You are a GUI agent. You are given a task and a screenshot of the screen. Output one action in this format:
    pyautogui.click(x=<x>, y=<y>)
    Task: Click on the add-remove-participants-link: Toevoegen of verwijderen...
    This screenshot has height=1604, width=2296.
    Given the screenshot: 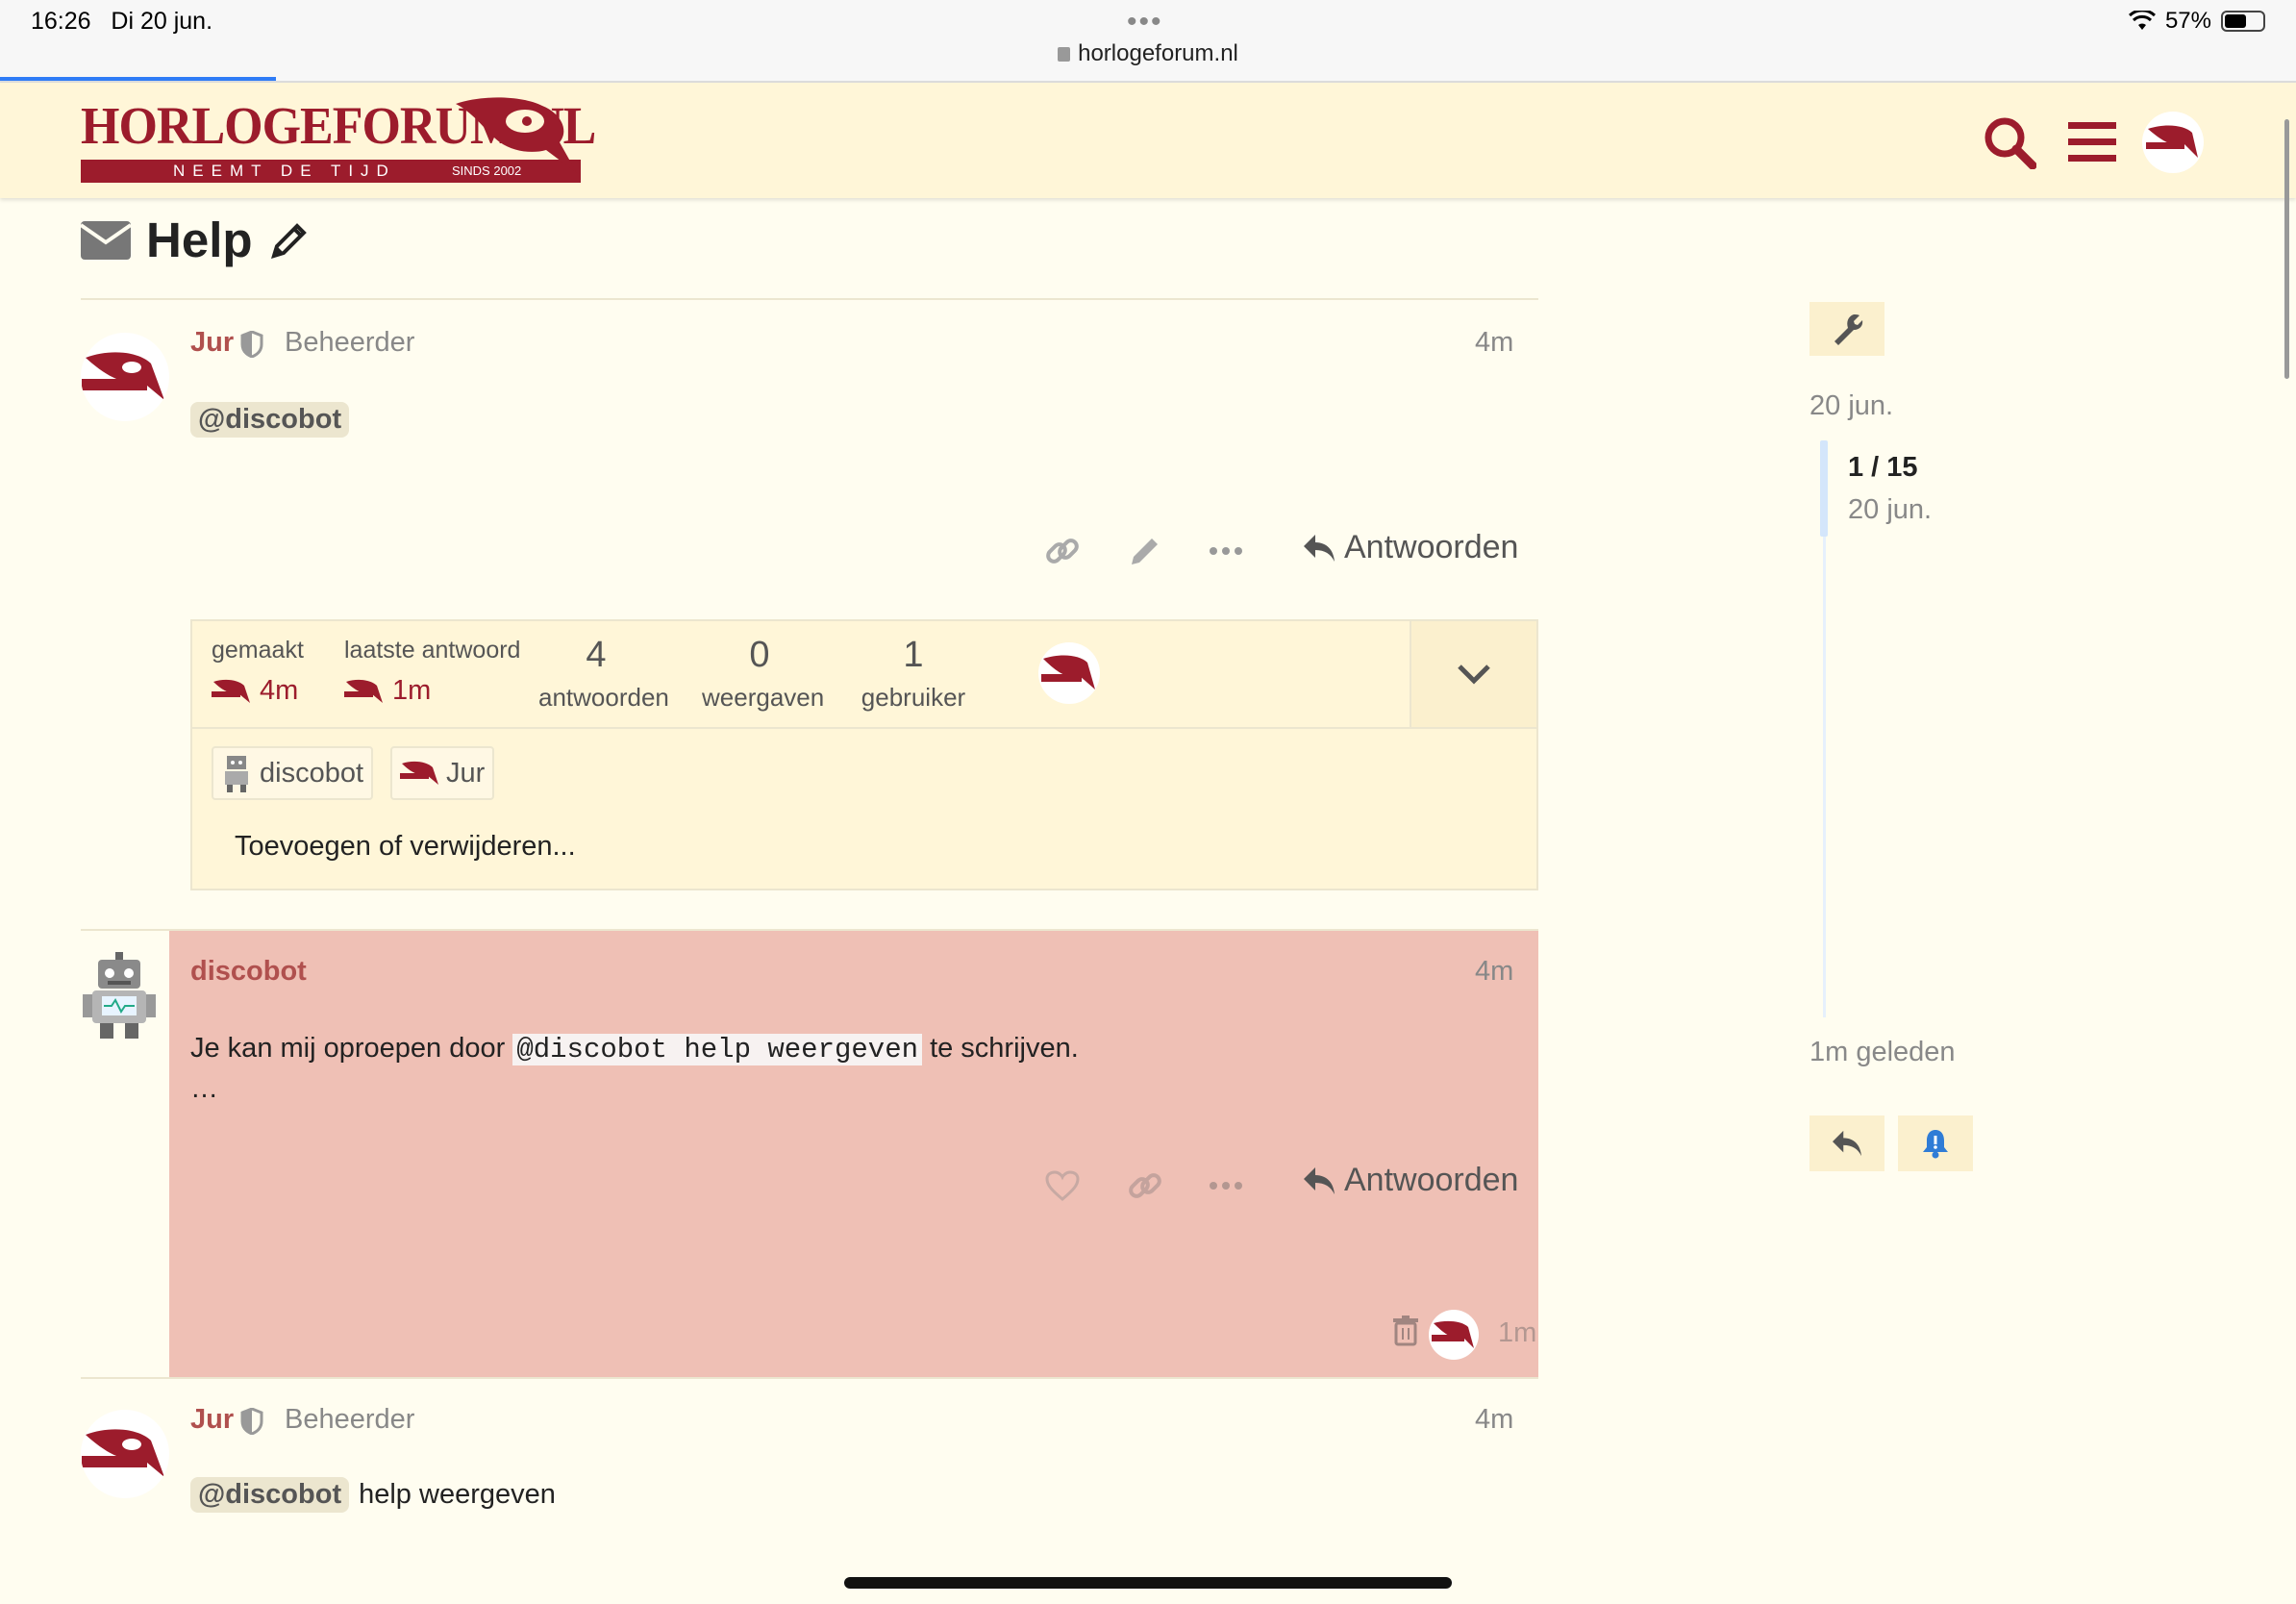 What is the action you would take?
    pyautogui.click(x=405, y=847)
    